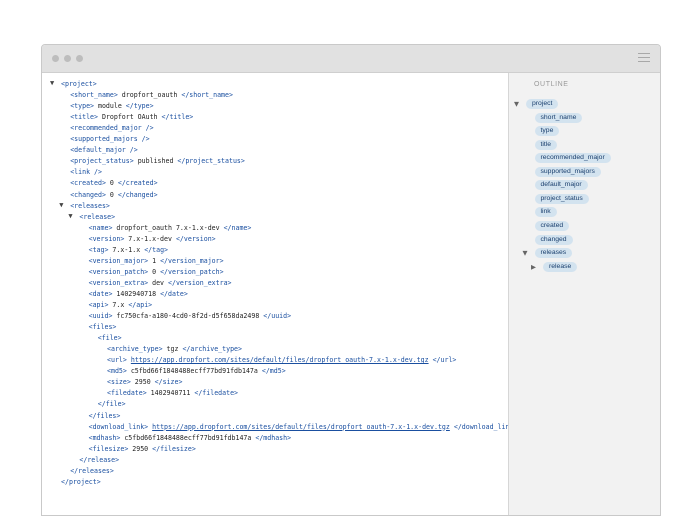 Image resolution: width=700 pixels, height=516 pixels. I want to click on xml-tag: <recommended_major />, so click(112, 128).